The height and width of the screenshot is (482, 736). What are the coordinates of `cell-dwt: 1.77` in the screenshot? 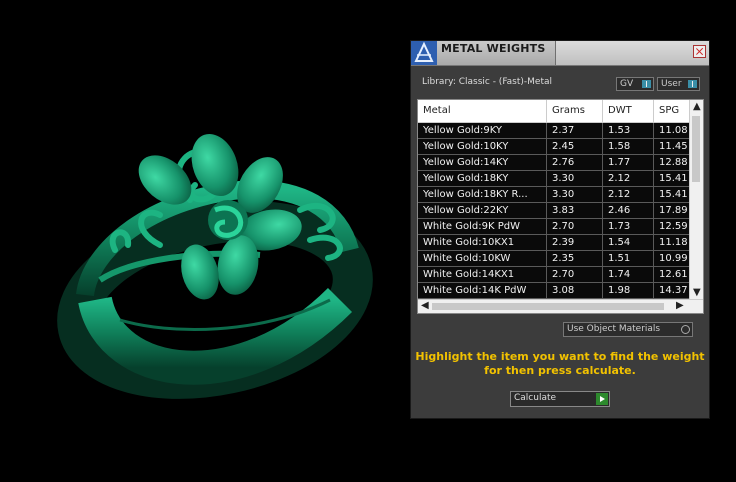 It's located at (628, 163).